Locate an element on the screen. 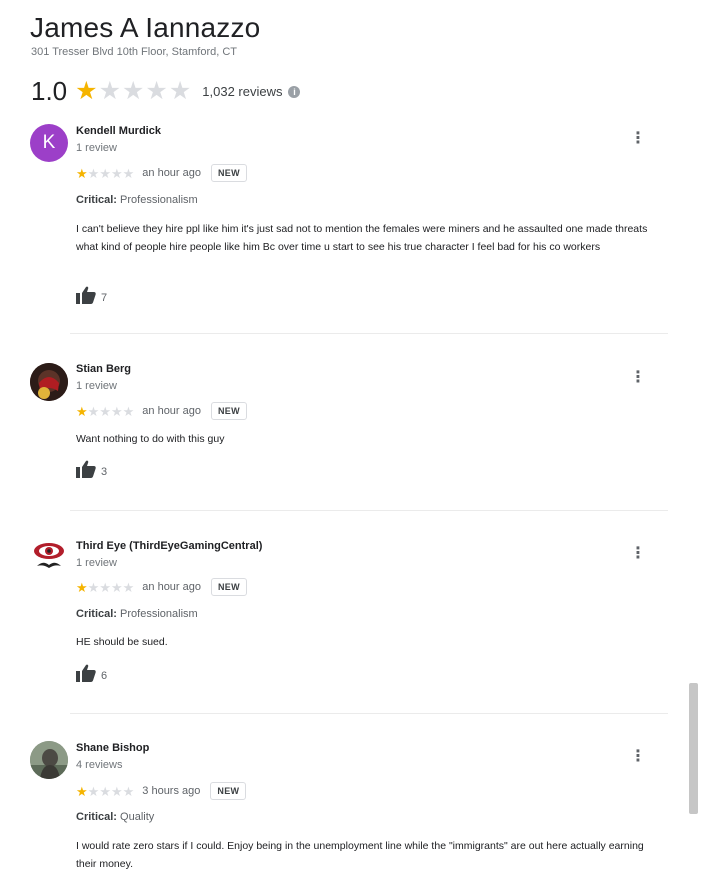 This screenshot has width=720, height=875. avatar: K is located at coordinates (49, 143).